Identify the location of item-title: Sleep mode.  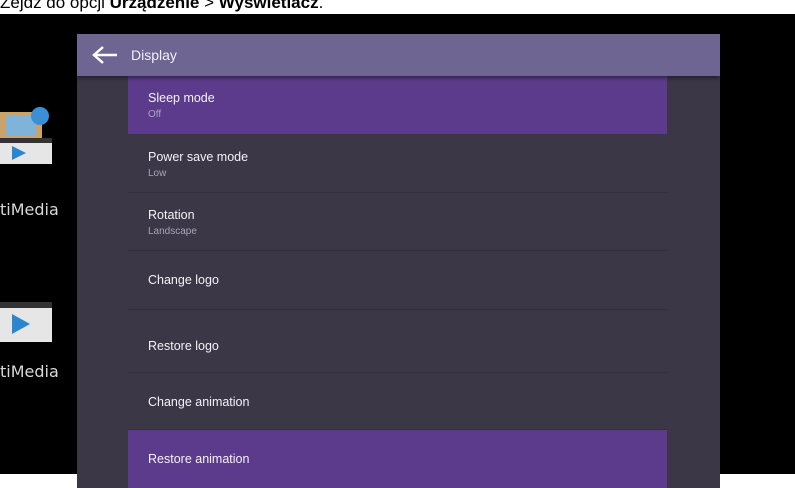
(181, 98).